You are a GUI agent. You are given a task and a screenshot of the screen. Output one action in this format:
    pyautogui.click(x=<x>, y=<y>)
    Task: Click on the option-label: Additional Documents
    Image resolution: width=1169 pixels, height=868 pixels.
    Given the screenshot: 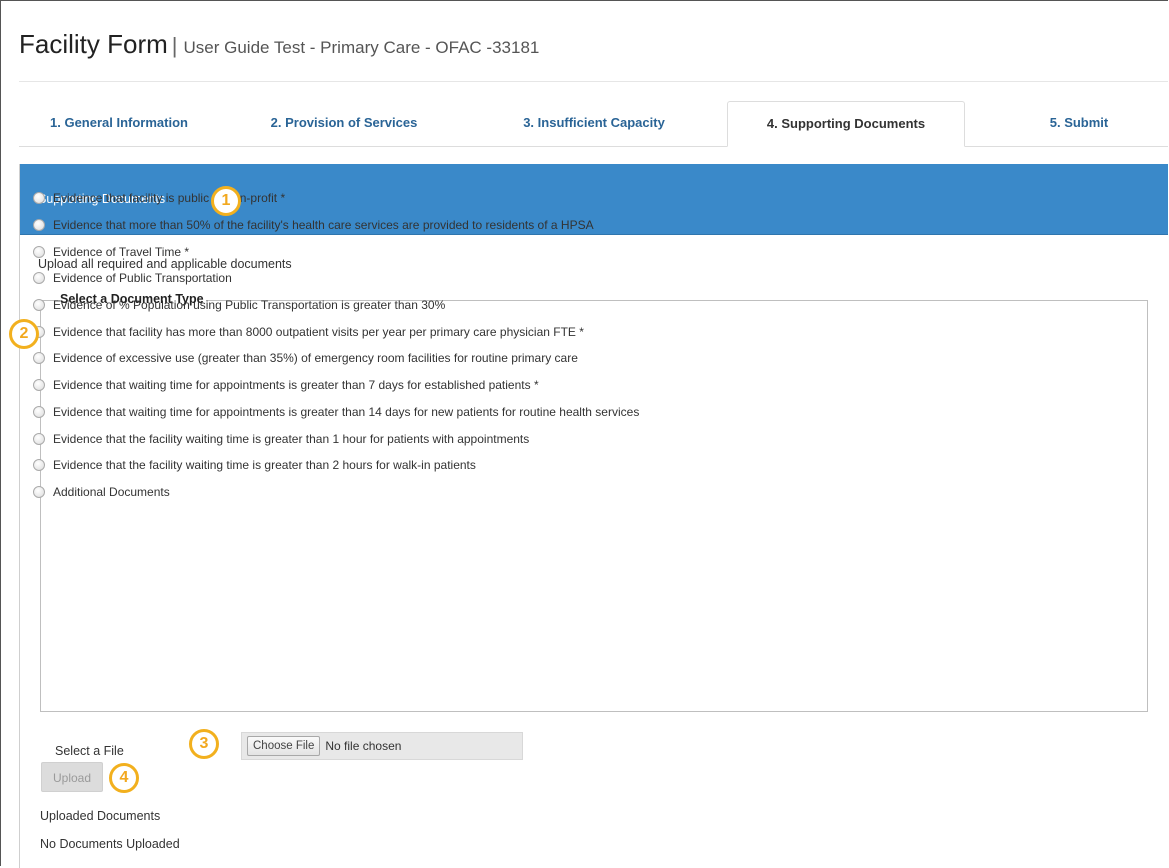 What is the action you would take?
    pyautogui.click(x=111, y=491)
    